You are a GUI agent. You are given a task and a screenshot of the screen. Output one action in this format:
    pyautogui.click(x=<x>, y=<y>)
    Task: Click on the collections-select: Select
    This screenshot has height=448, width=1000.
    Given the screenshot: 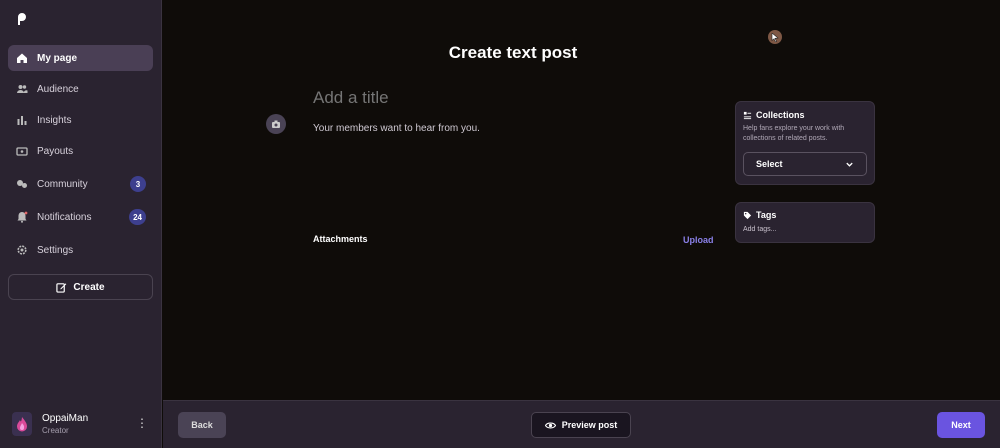 What is the action you would take?
    pyautogui.click(x=805, y=164)
    